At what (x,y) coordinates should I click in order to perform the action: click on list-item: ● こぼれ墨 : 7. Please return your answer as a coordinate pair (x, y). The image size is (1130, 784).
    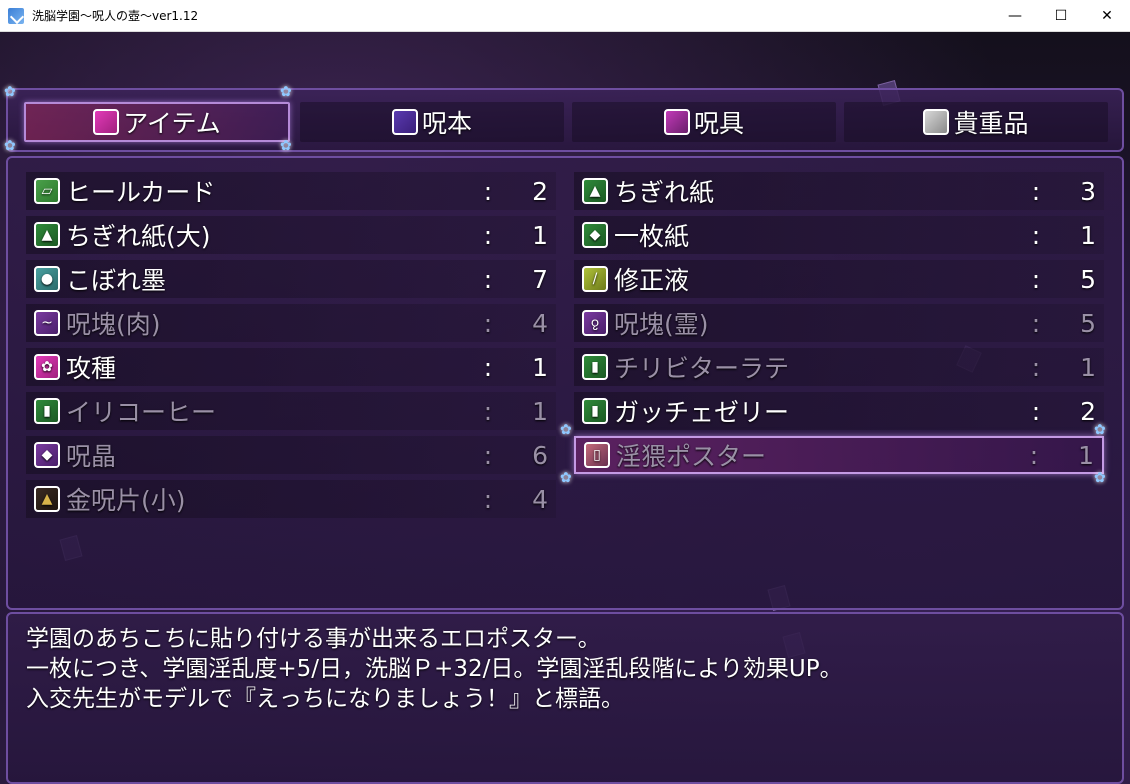
    Looking at the image, I should click on (291, 279).